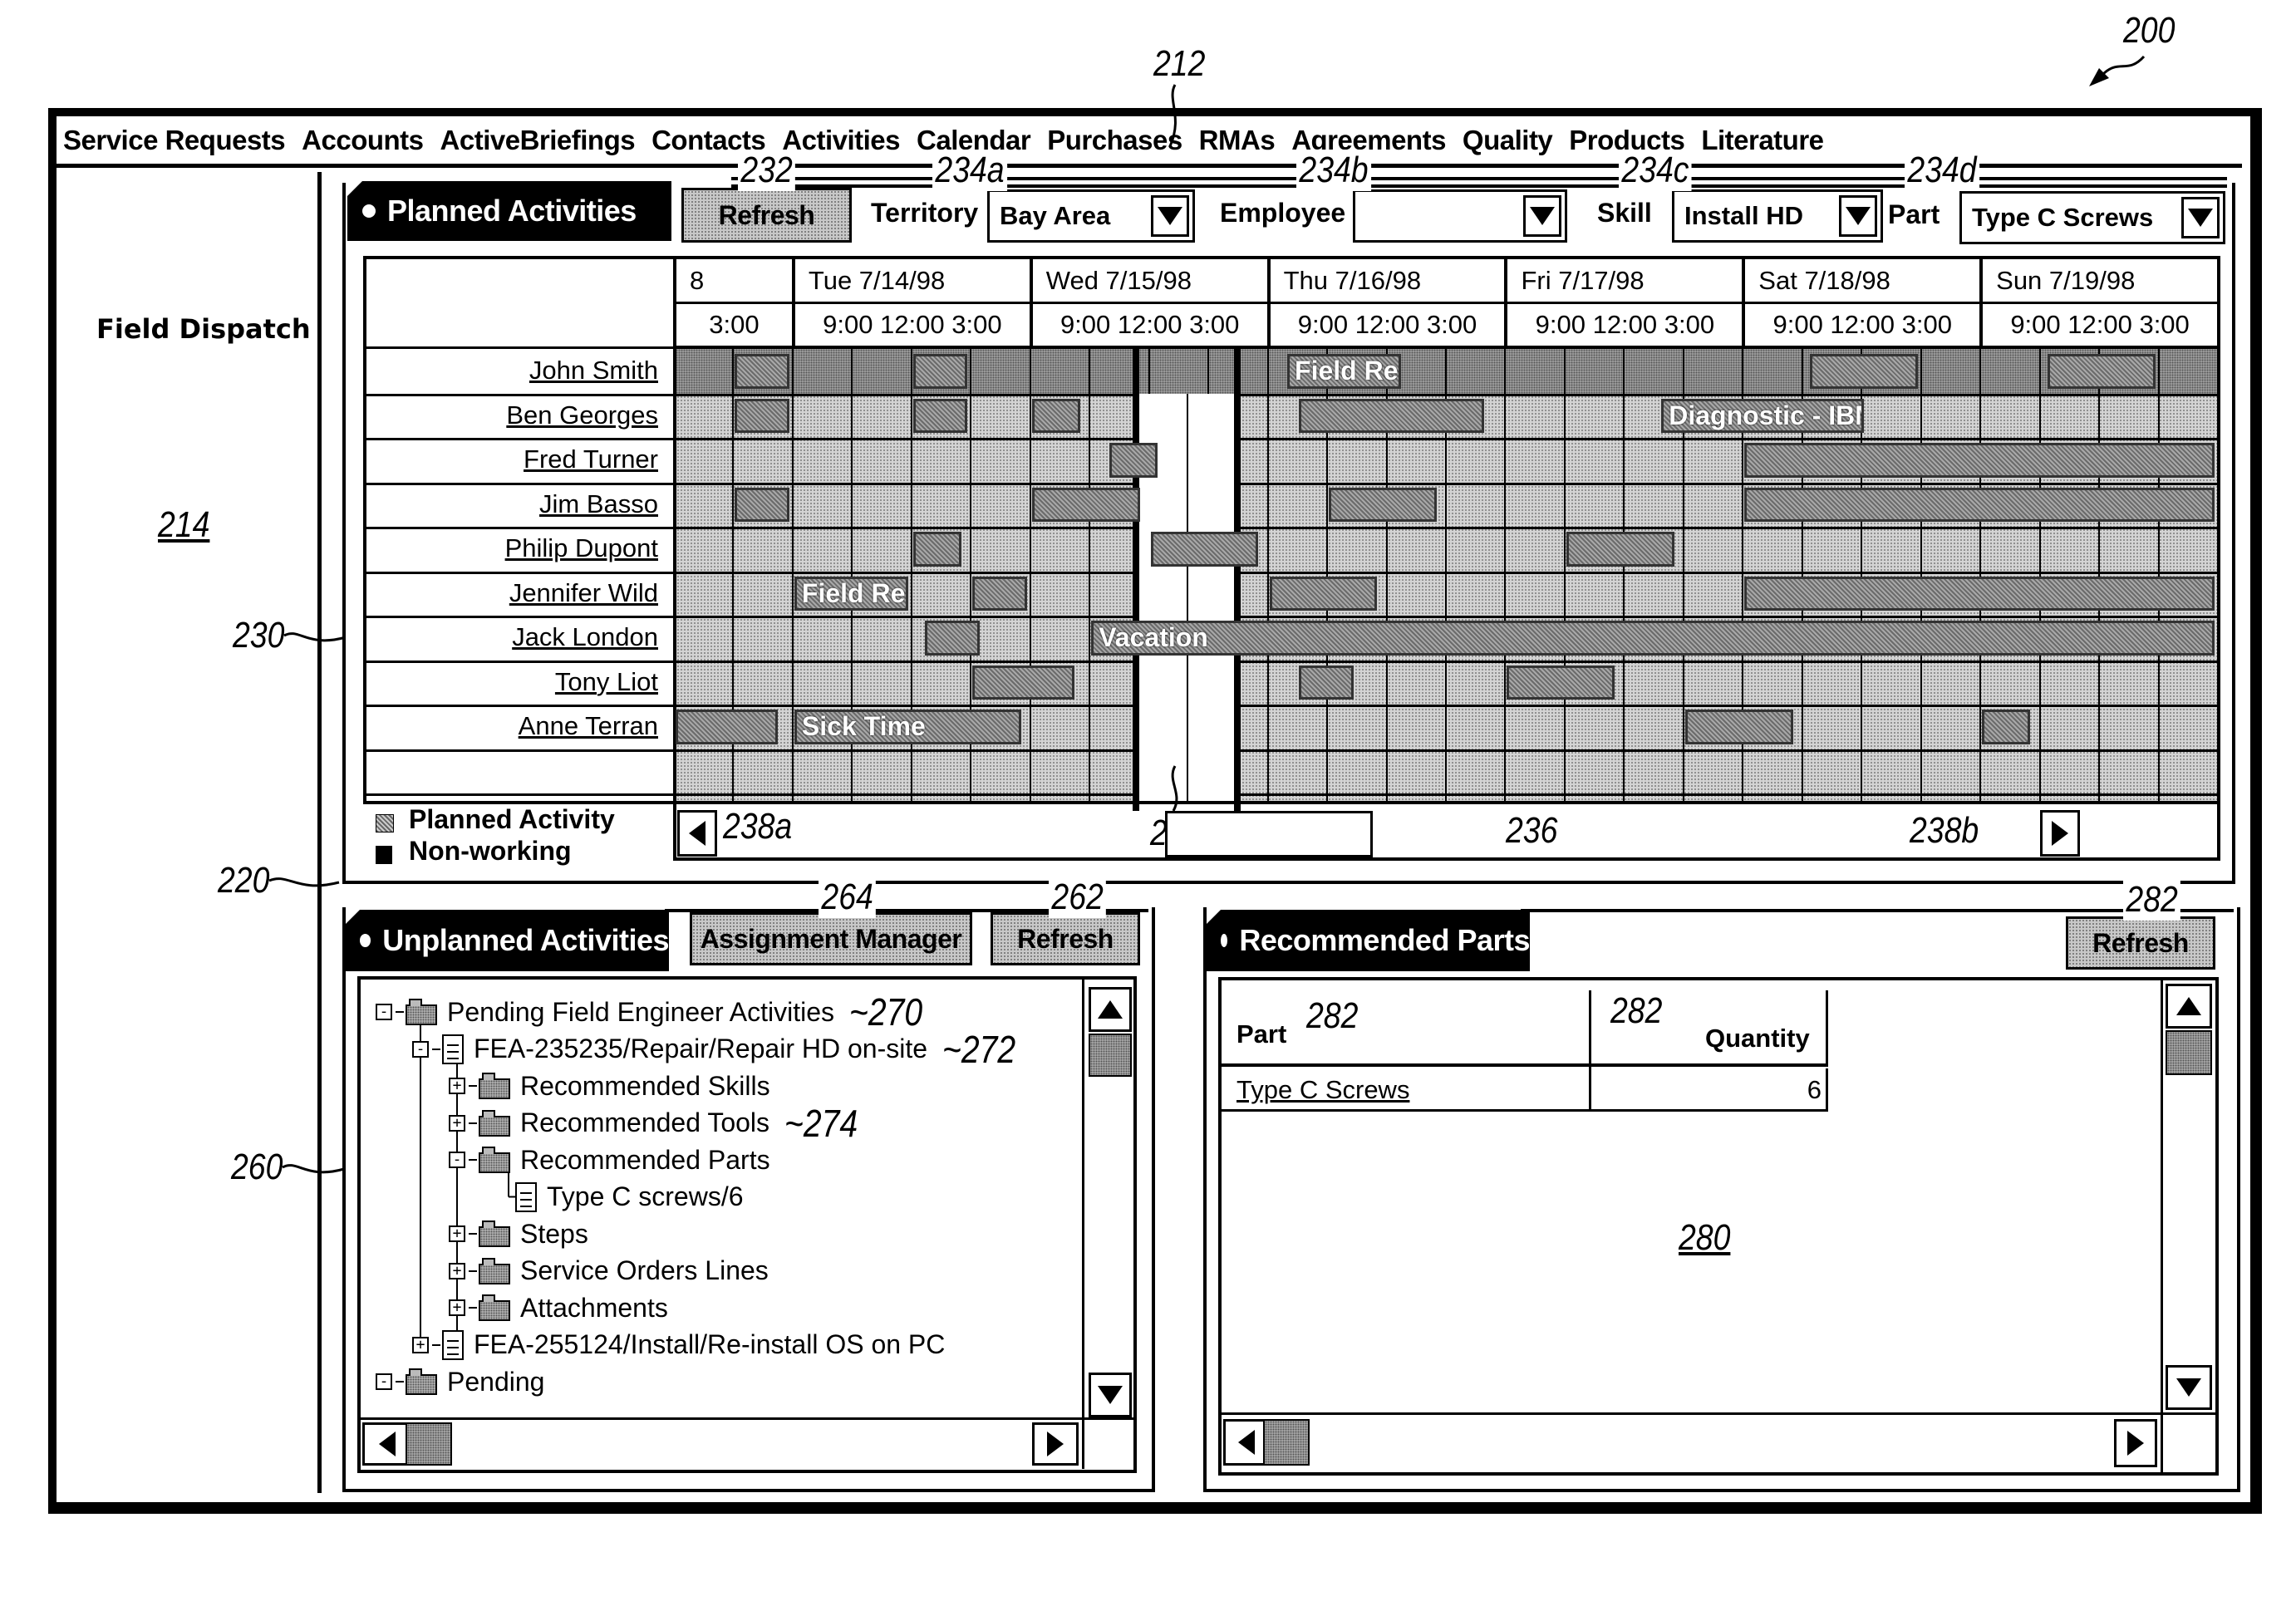 This screenshot has width=2296, height=1606. What do you see at coordinates (1322, 1090) in the screenshot?
I see `part-cell-link: Type C Screws` at bounding box center [1322, 1090].